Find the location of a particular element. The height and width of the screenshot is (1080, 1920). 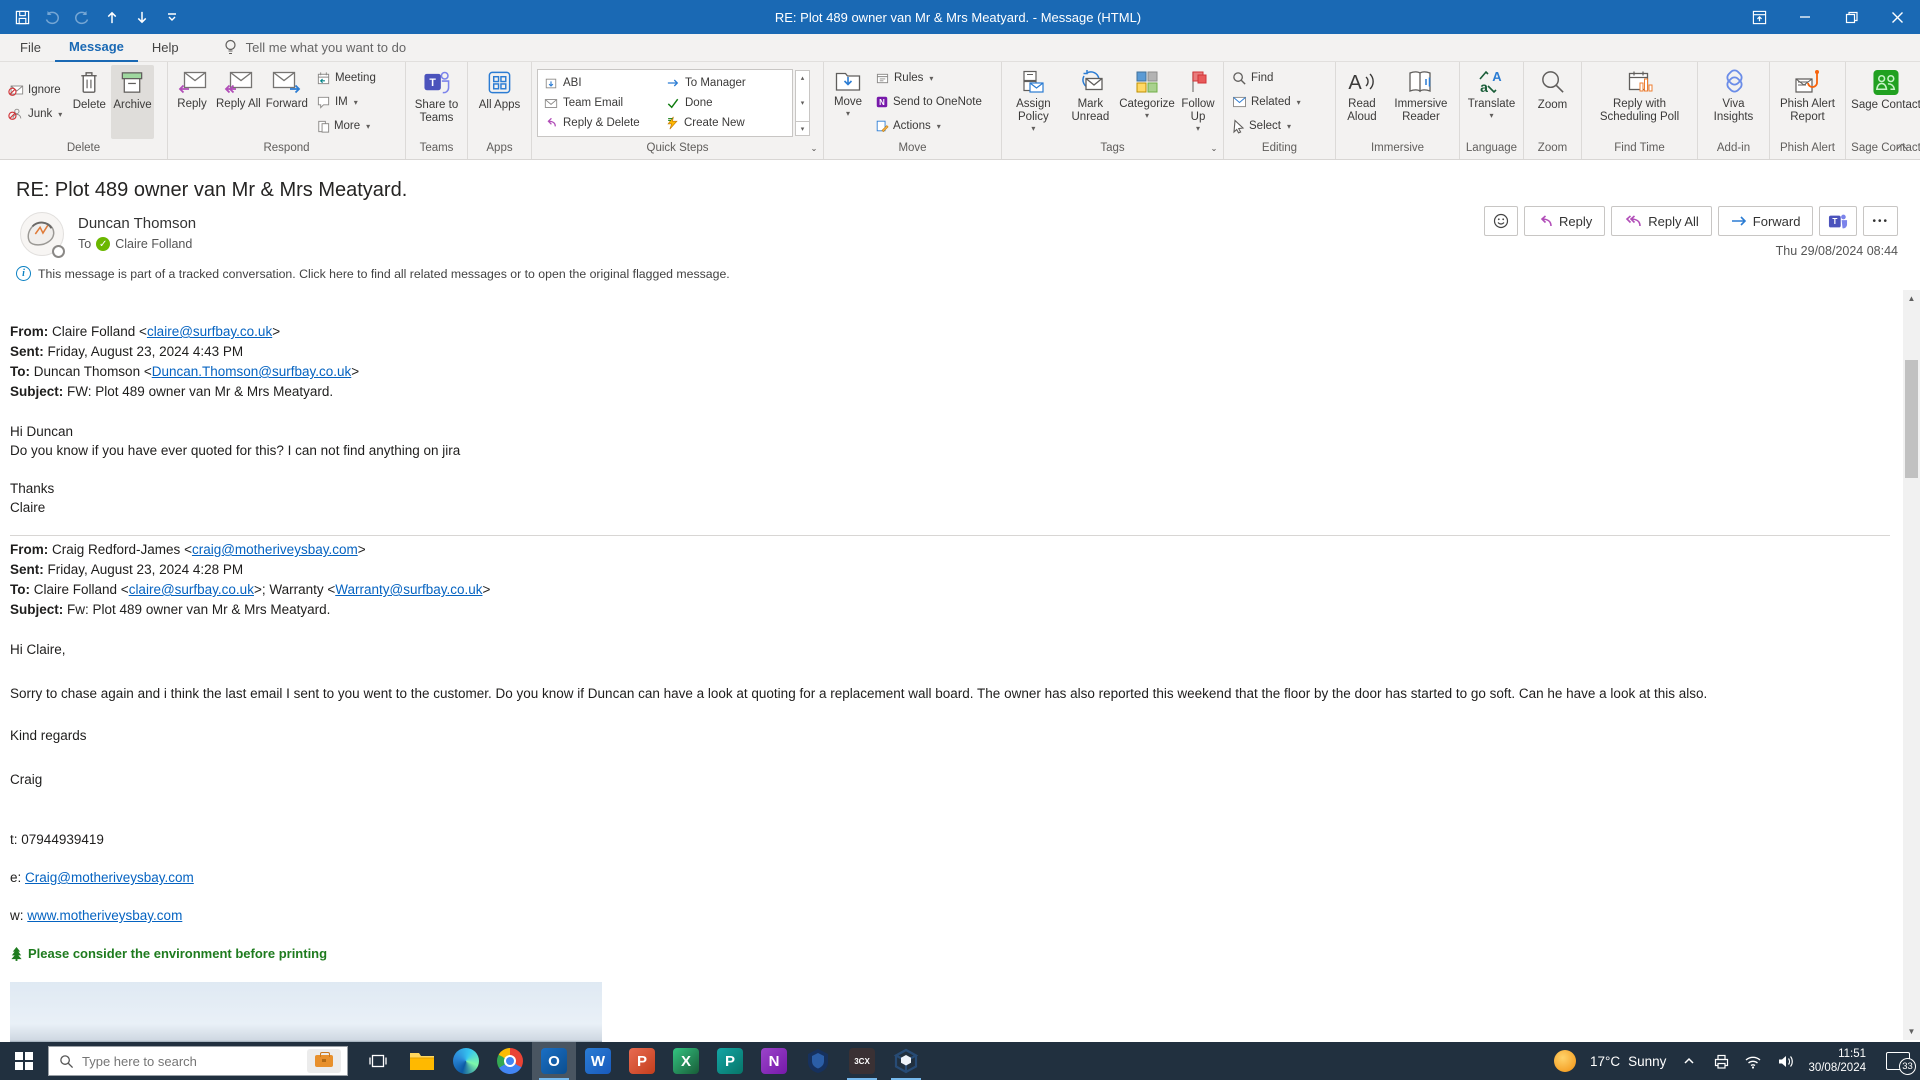

select-button: Select is located at coordinates (1266, 126).